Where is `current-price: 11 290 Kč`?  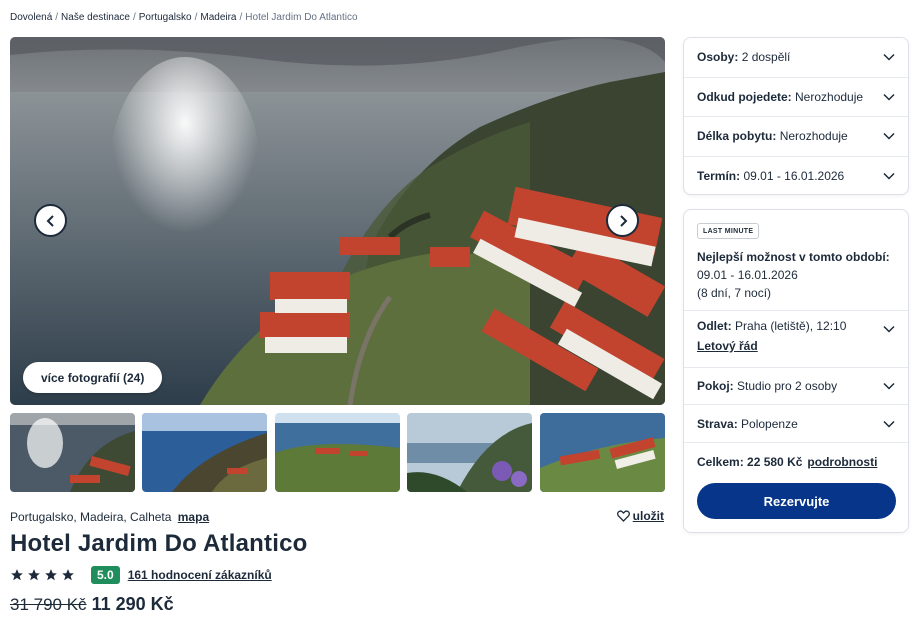
current-price: 11 290 Kč is located at coordinates (132, 604).